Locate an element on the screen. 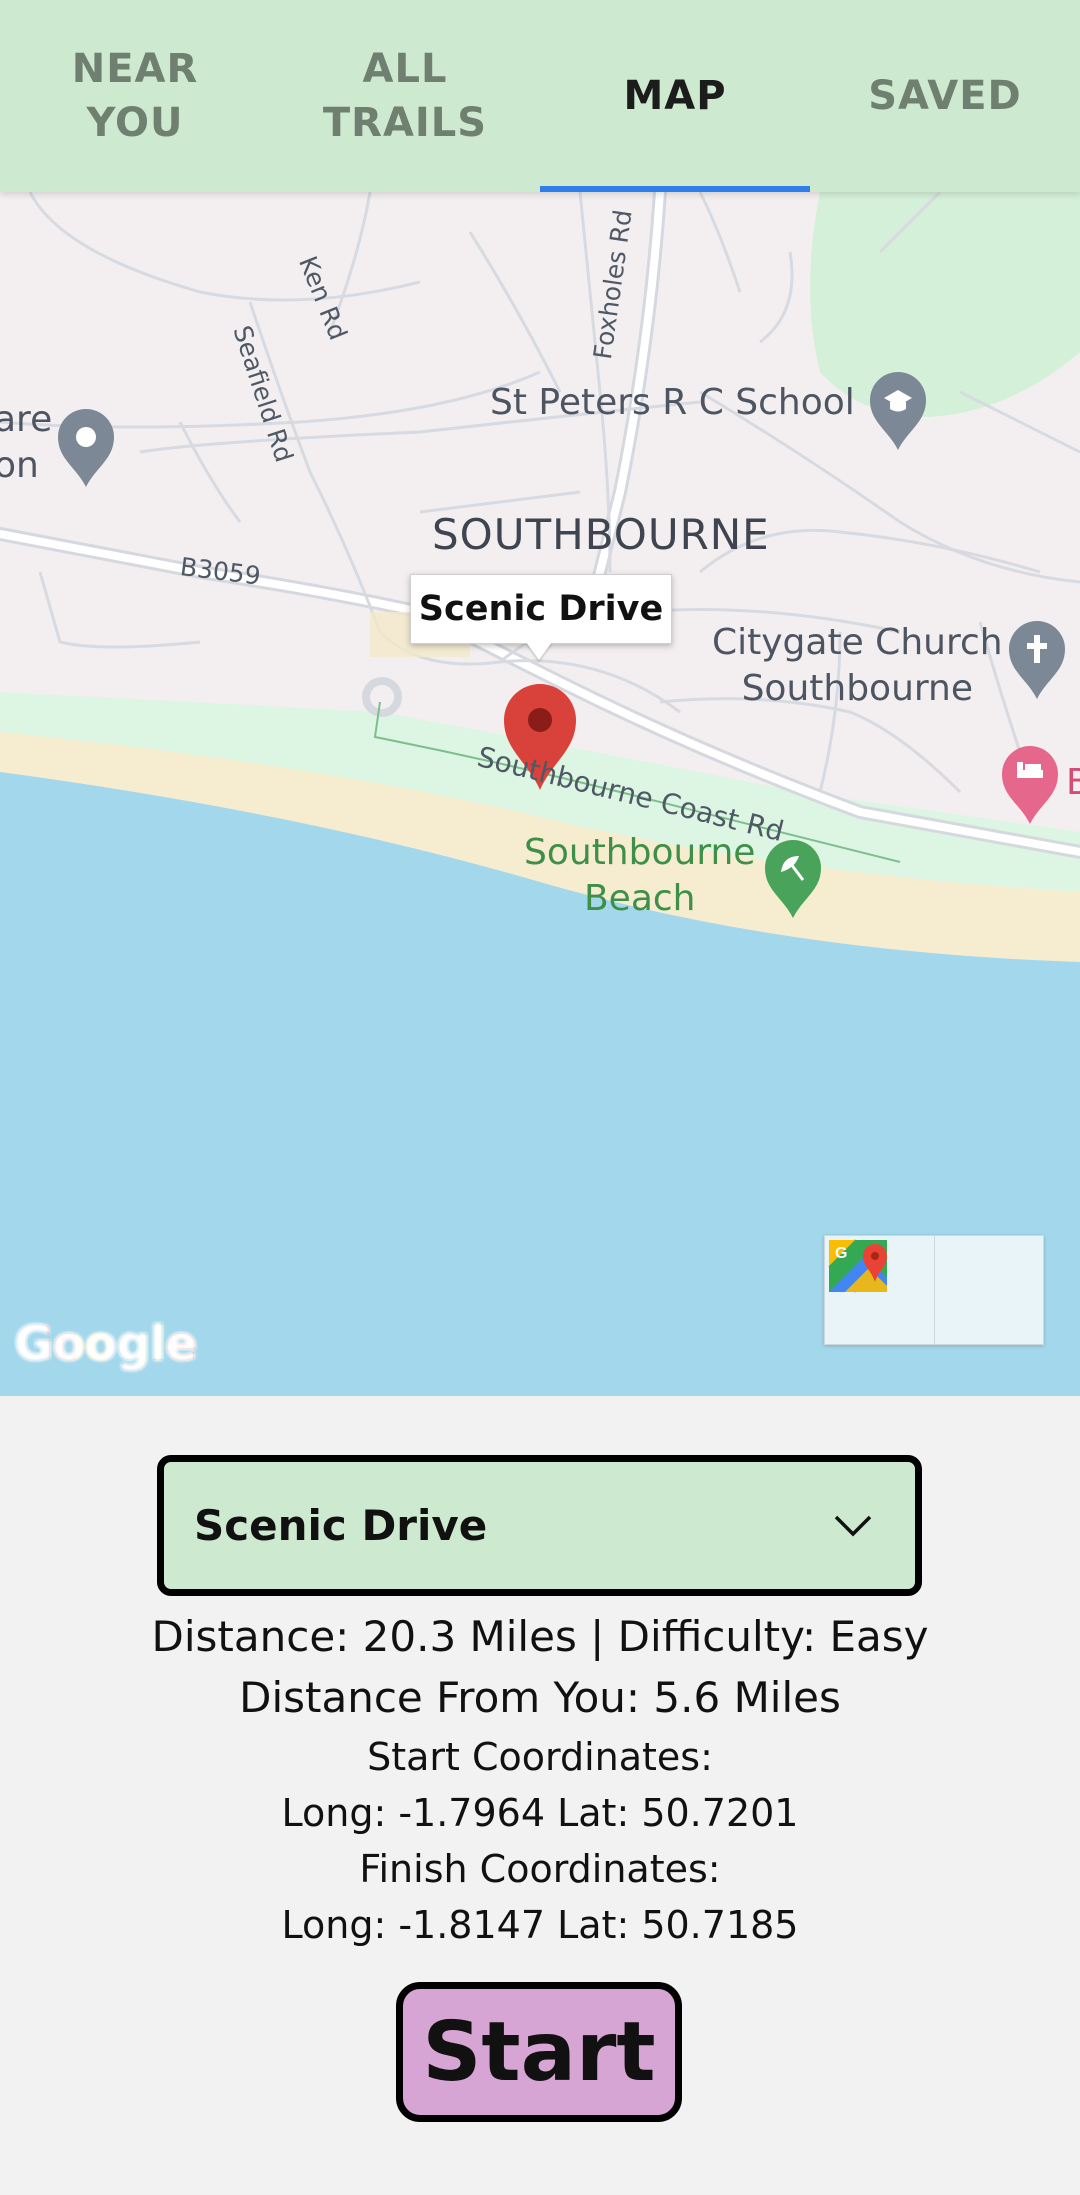  tab-all-trails: ALL TRAILS is located at coordinates (405, 96).